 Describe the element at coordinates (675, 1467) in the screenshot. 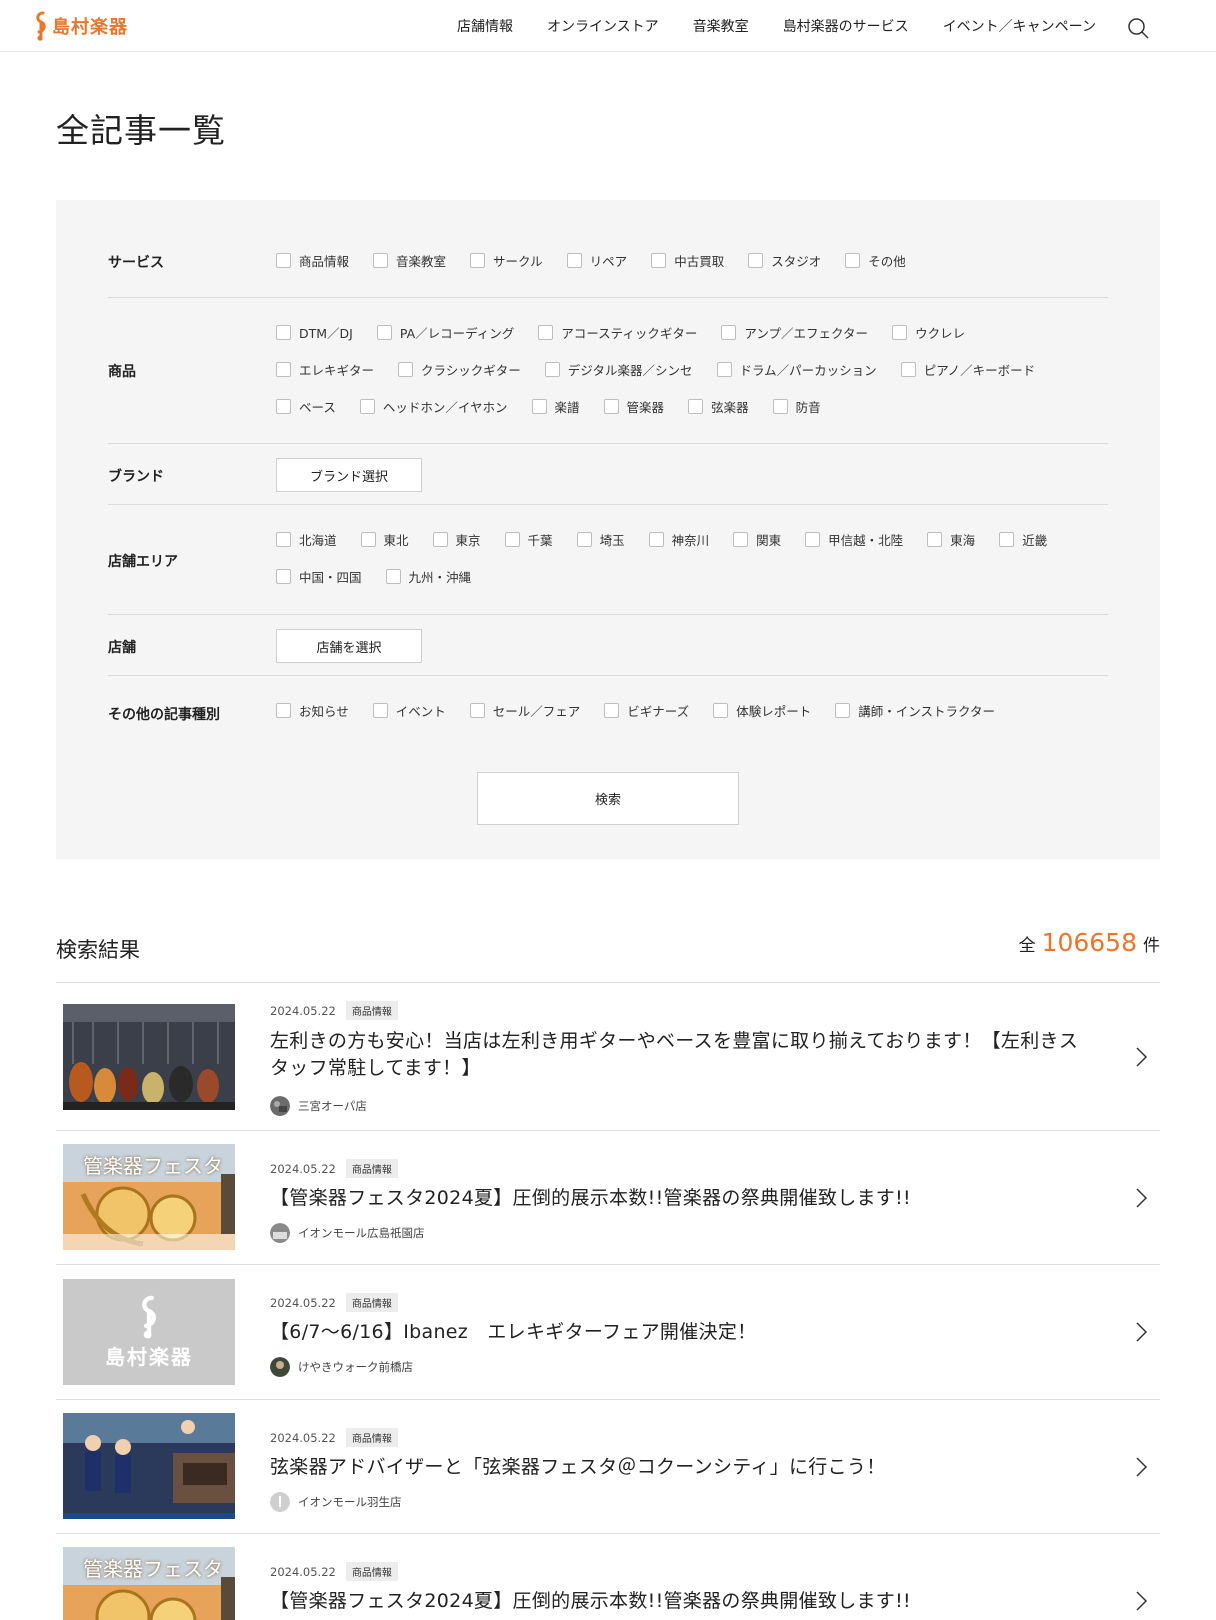

I see `article-title: 弦楽器アドバイザーと「弦楽器フェスタ＠コクーンシティ」に行こう！` at that location.